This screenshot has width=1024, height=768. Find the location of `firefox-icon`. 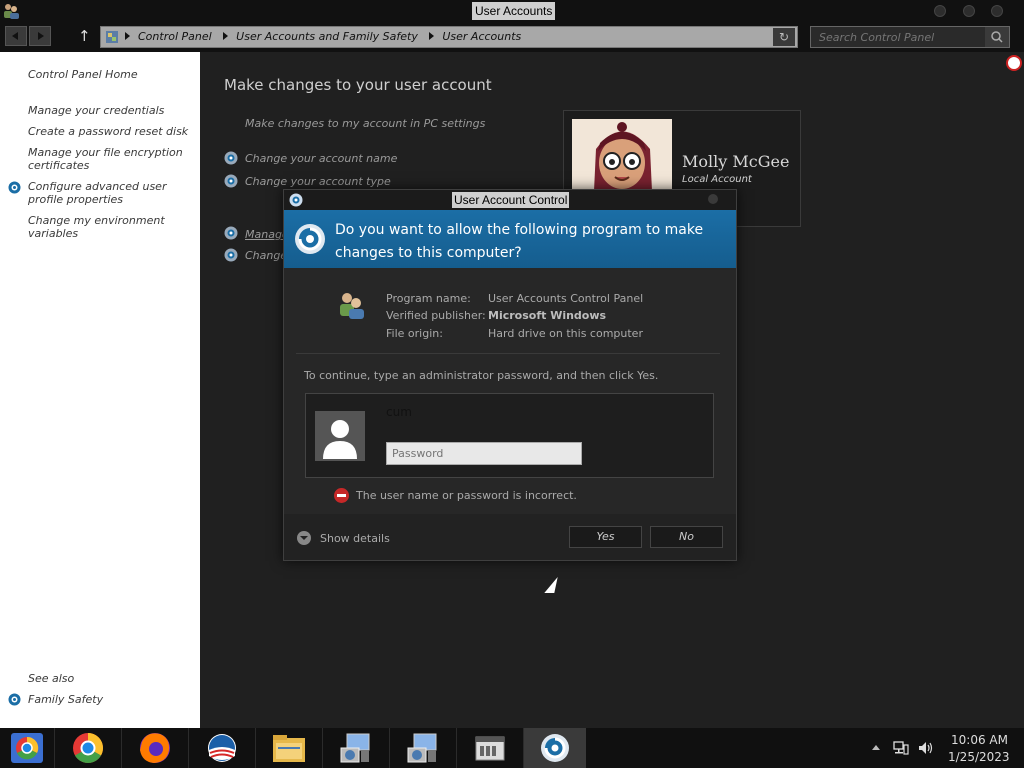

firefox-icon is located at coordinates (155, 748).